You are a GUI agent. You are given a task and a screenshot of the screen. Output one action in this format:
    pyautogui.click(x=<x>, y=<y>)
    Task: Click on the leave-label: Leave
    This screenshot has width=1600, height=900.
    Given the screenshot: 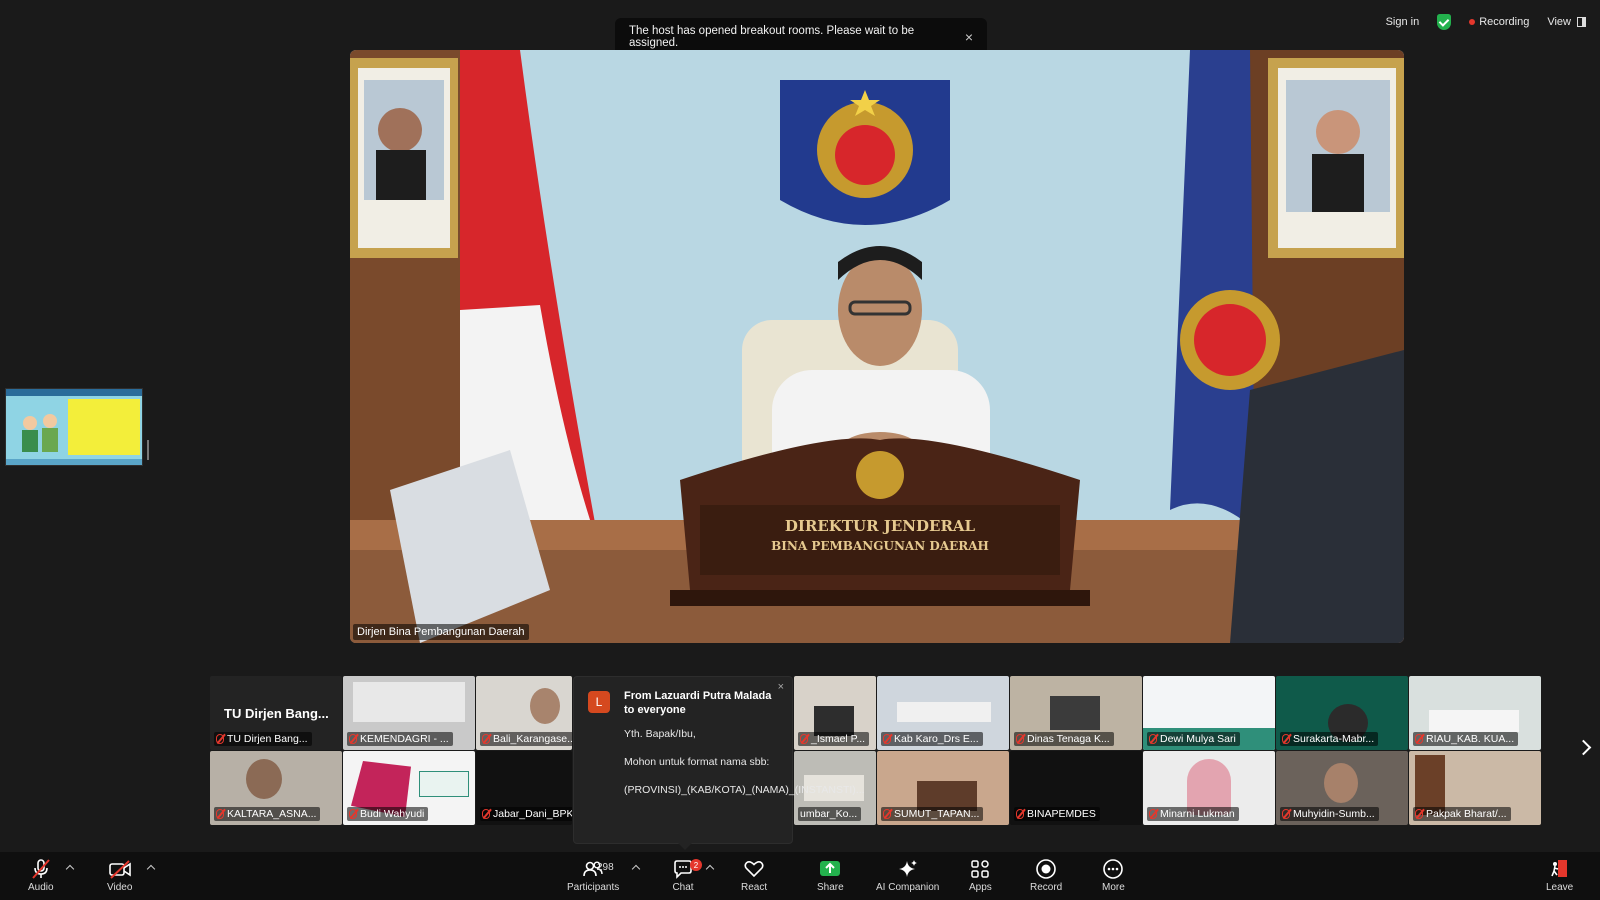 What is the action you would take?
    pyautogui.click(x=1560, y=887)
    